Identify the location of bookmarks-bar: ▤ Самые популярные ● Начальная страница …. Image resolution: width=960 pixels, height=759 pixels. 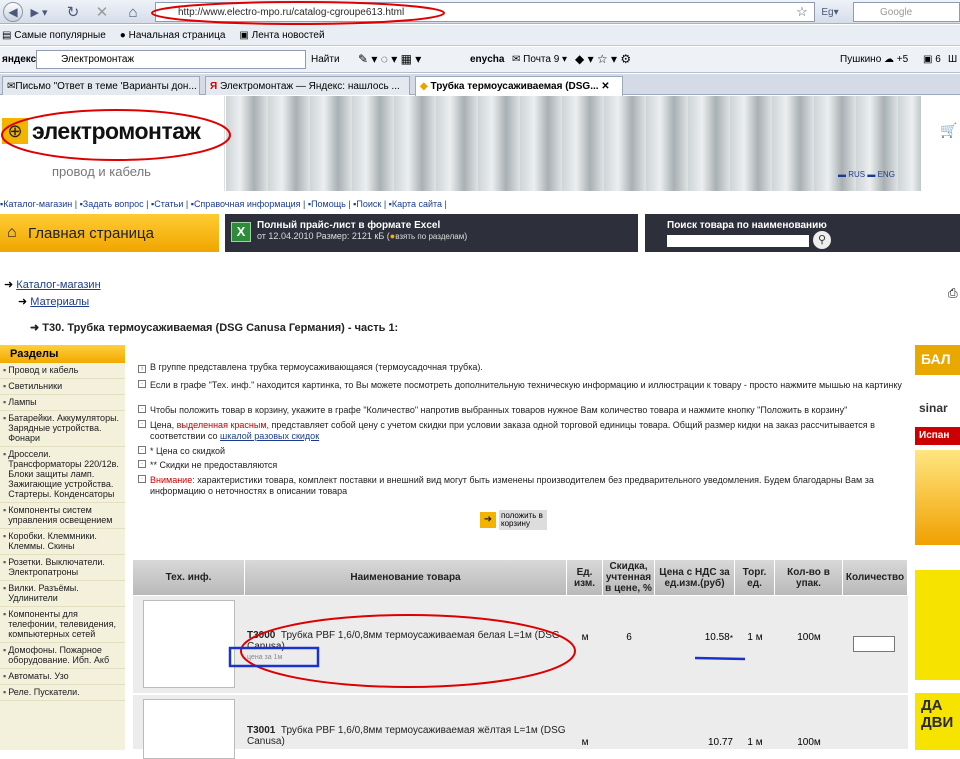
(480, 35).